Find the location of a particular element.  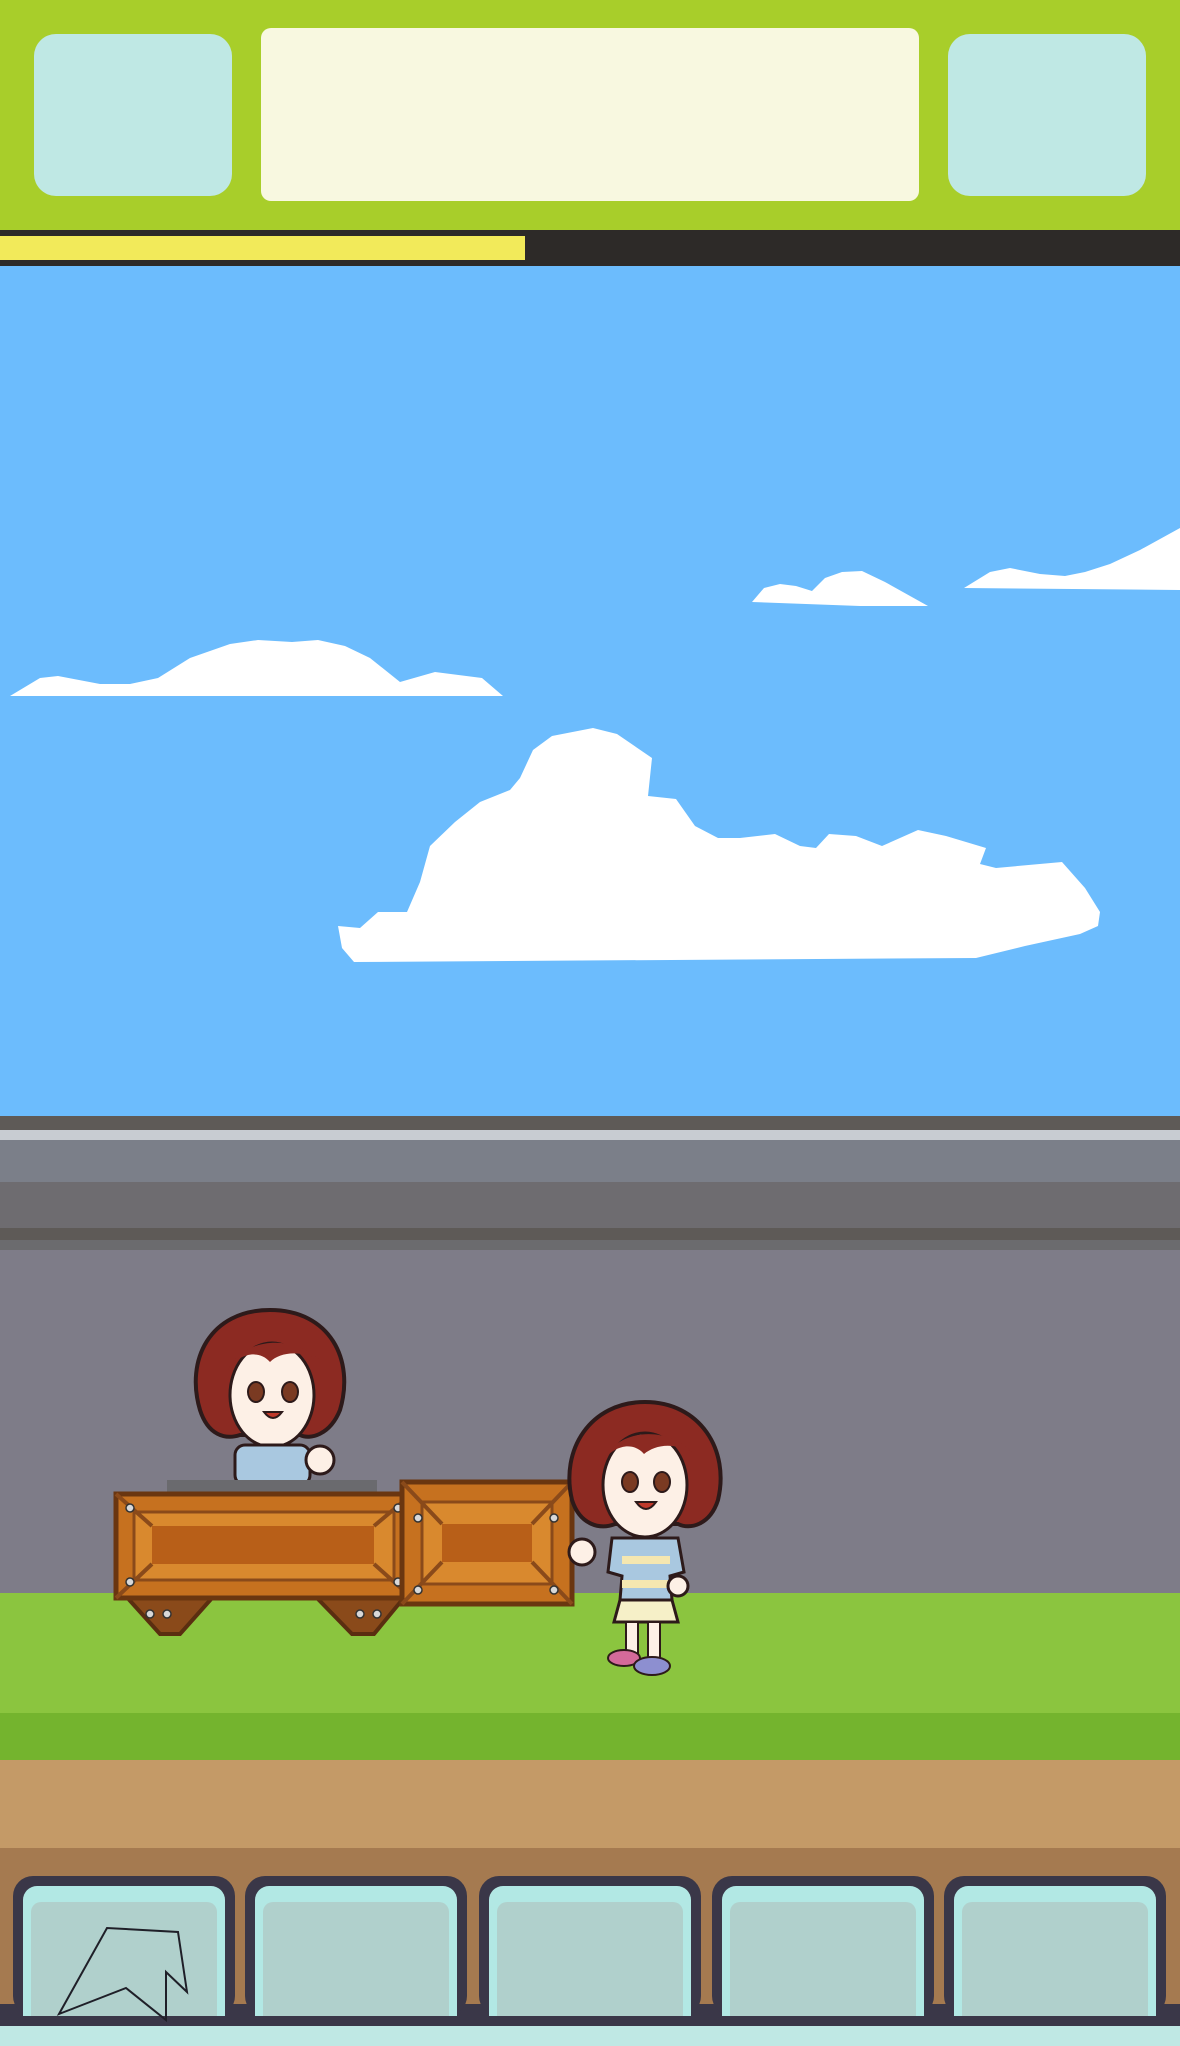

girl-standing is located at coordinates (645, 1535).